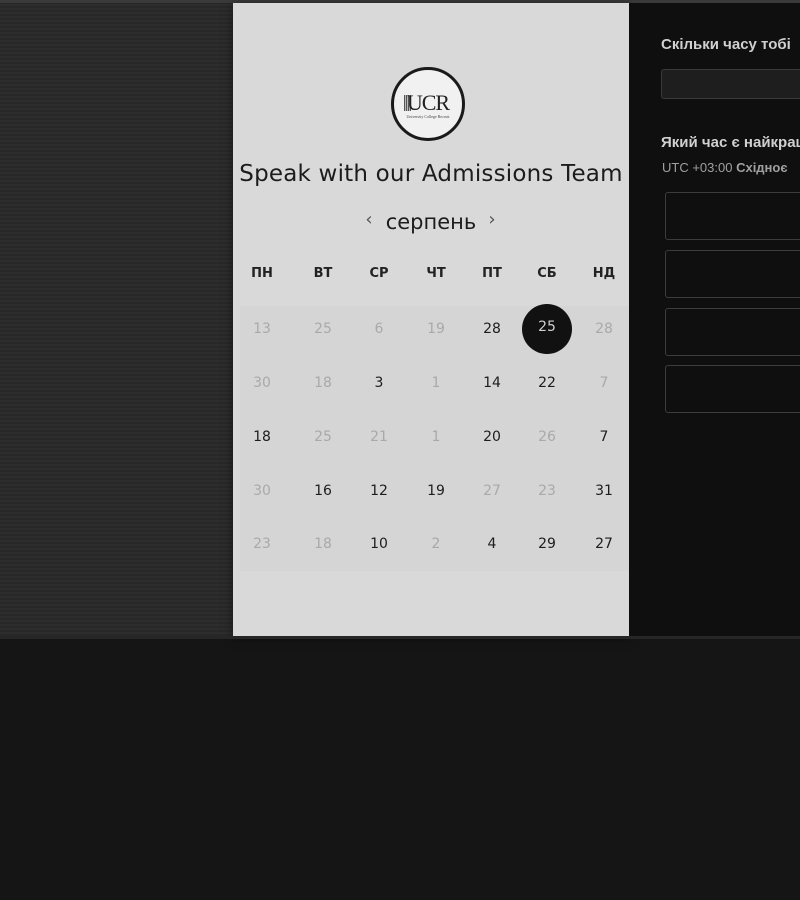 The image size is (800, 900). Describe the element at coordinates (730, 84) in the screenshot. I see `duration-select` at that location.